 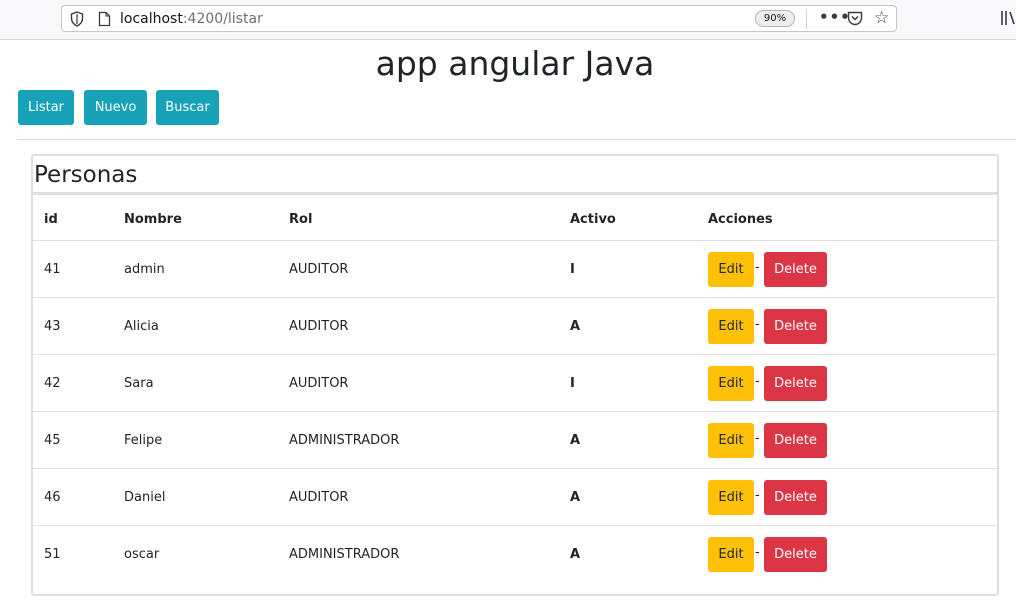 What do you see at coordinates (479, 18) in the screenshot?
I see `url-bar: localhost:4200/listar 90% ••• ☆` at bounding box center [479, 18].